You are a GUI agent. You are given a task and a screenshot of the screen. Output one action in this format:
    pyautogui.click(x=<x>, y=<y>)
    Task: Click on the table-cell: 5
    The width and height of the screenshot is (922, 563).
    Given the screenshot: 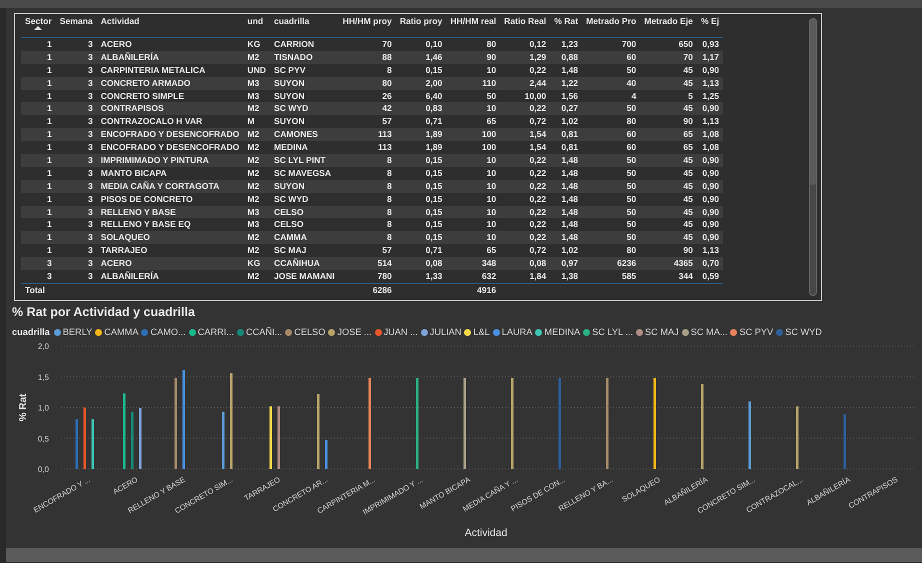 What is the action you would take?
    pyautogui.click(x=690, y=95)
    